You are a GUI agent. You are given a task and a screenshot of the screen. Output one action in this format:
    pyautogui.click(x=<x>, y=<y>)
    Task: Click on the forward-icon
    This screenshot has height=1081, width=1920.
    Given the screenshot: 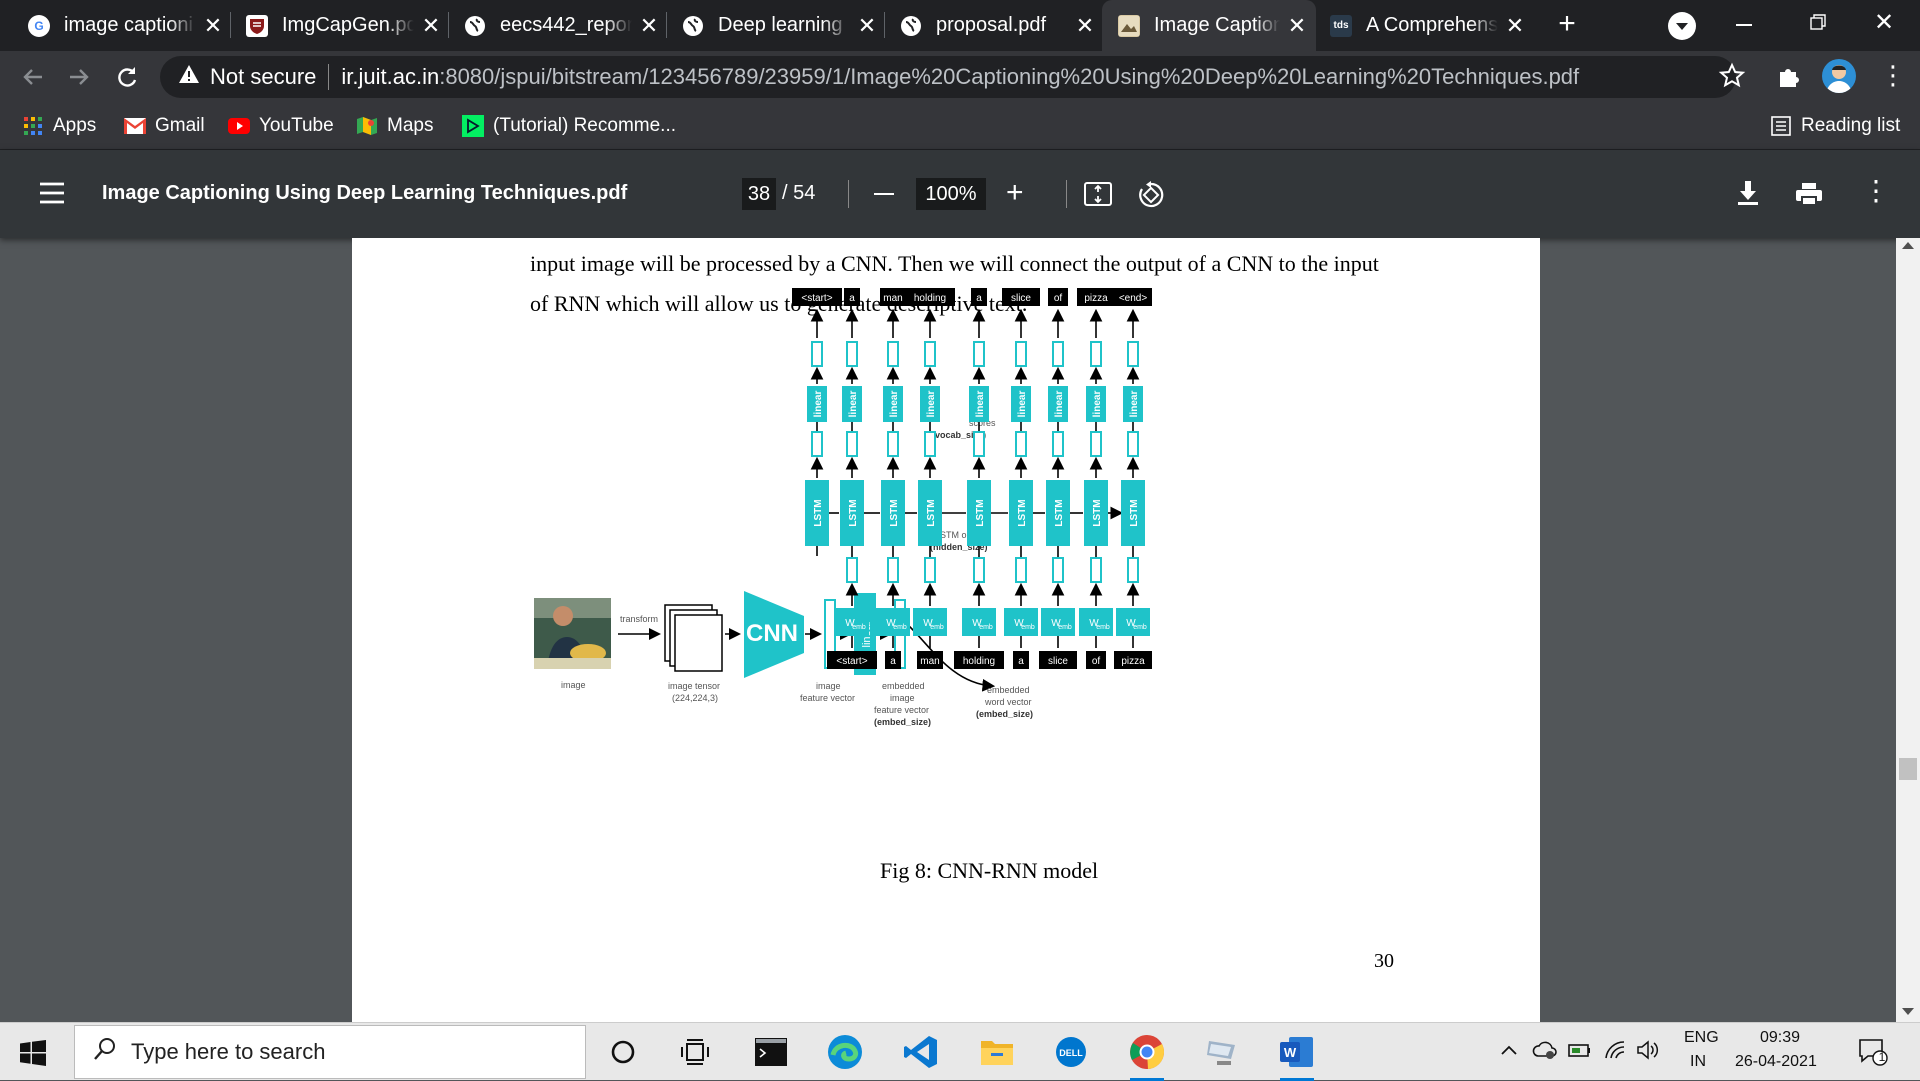 What is the action you would take?
    pyautogui.click(x=79, y=79)
    